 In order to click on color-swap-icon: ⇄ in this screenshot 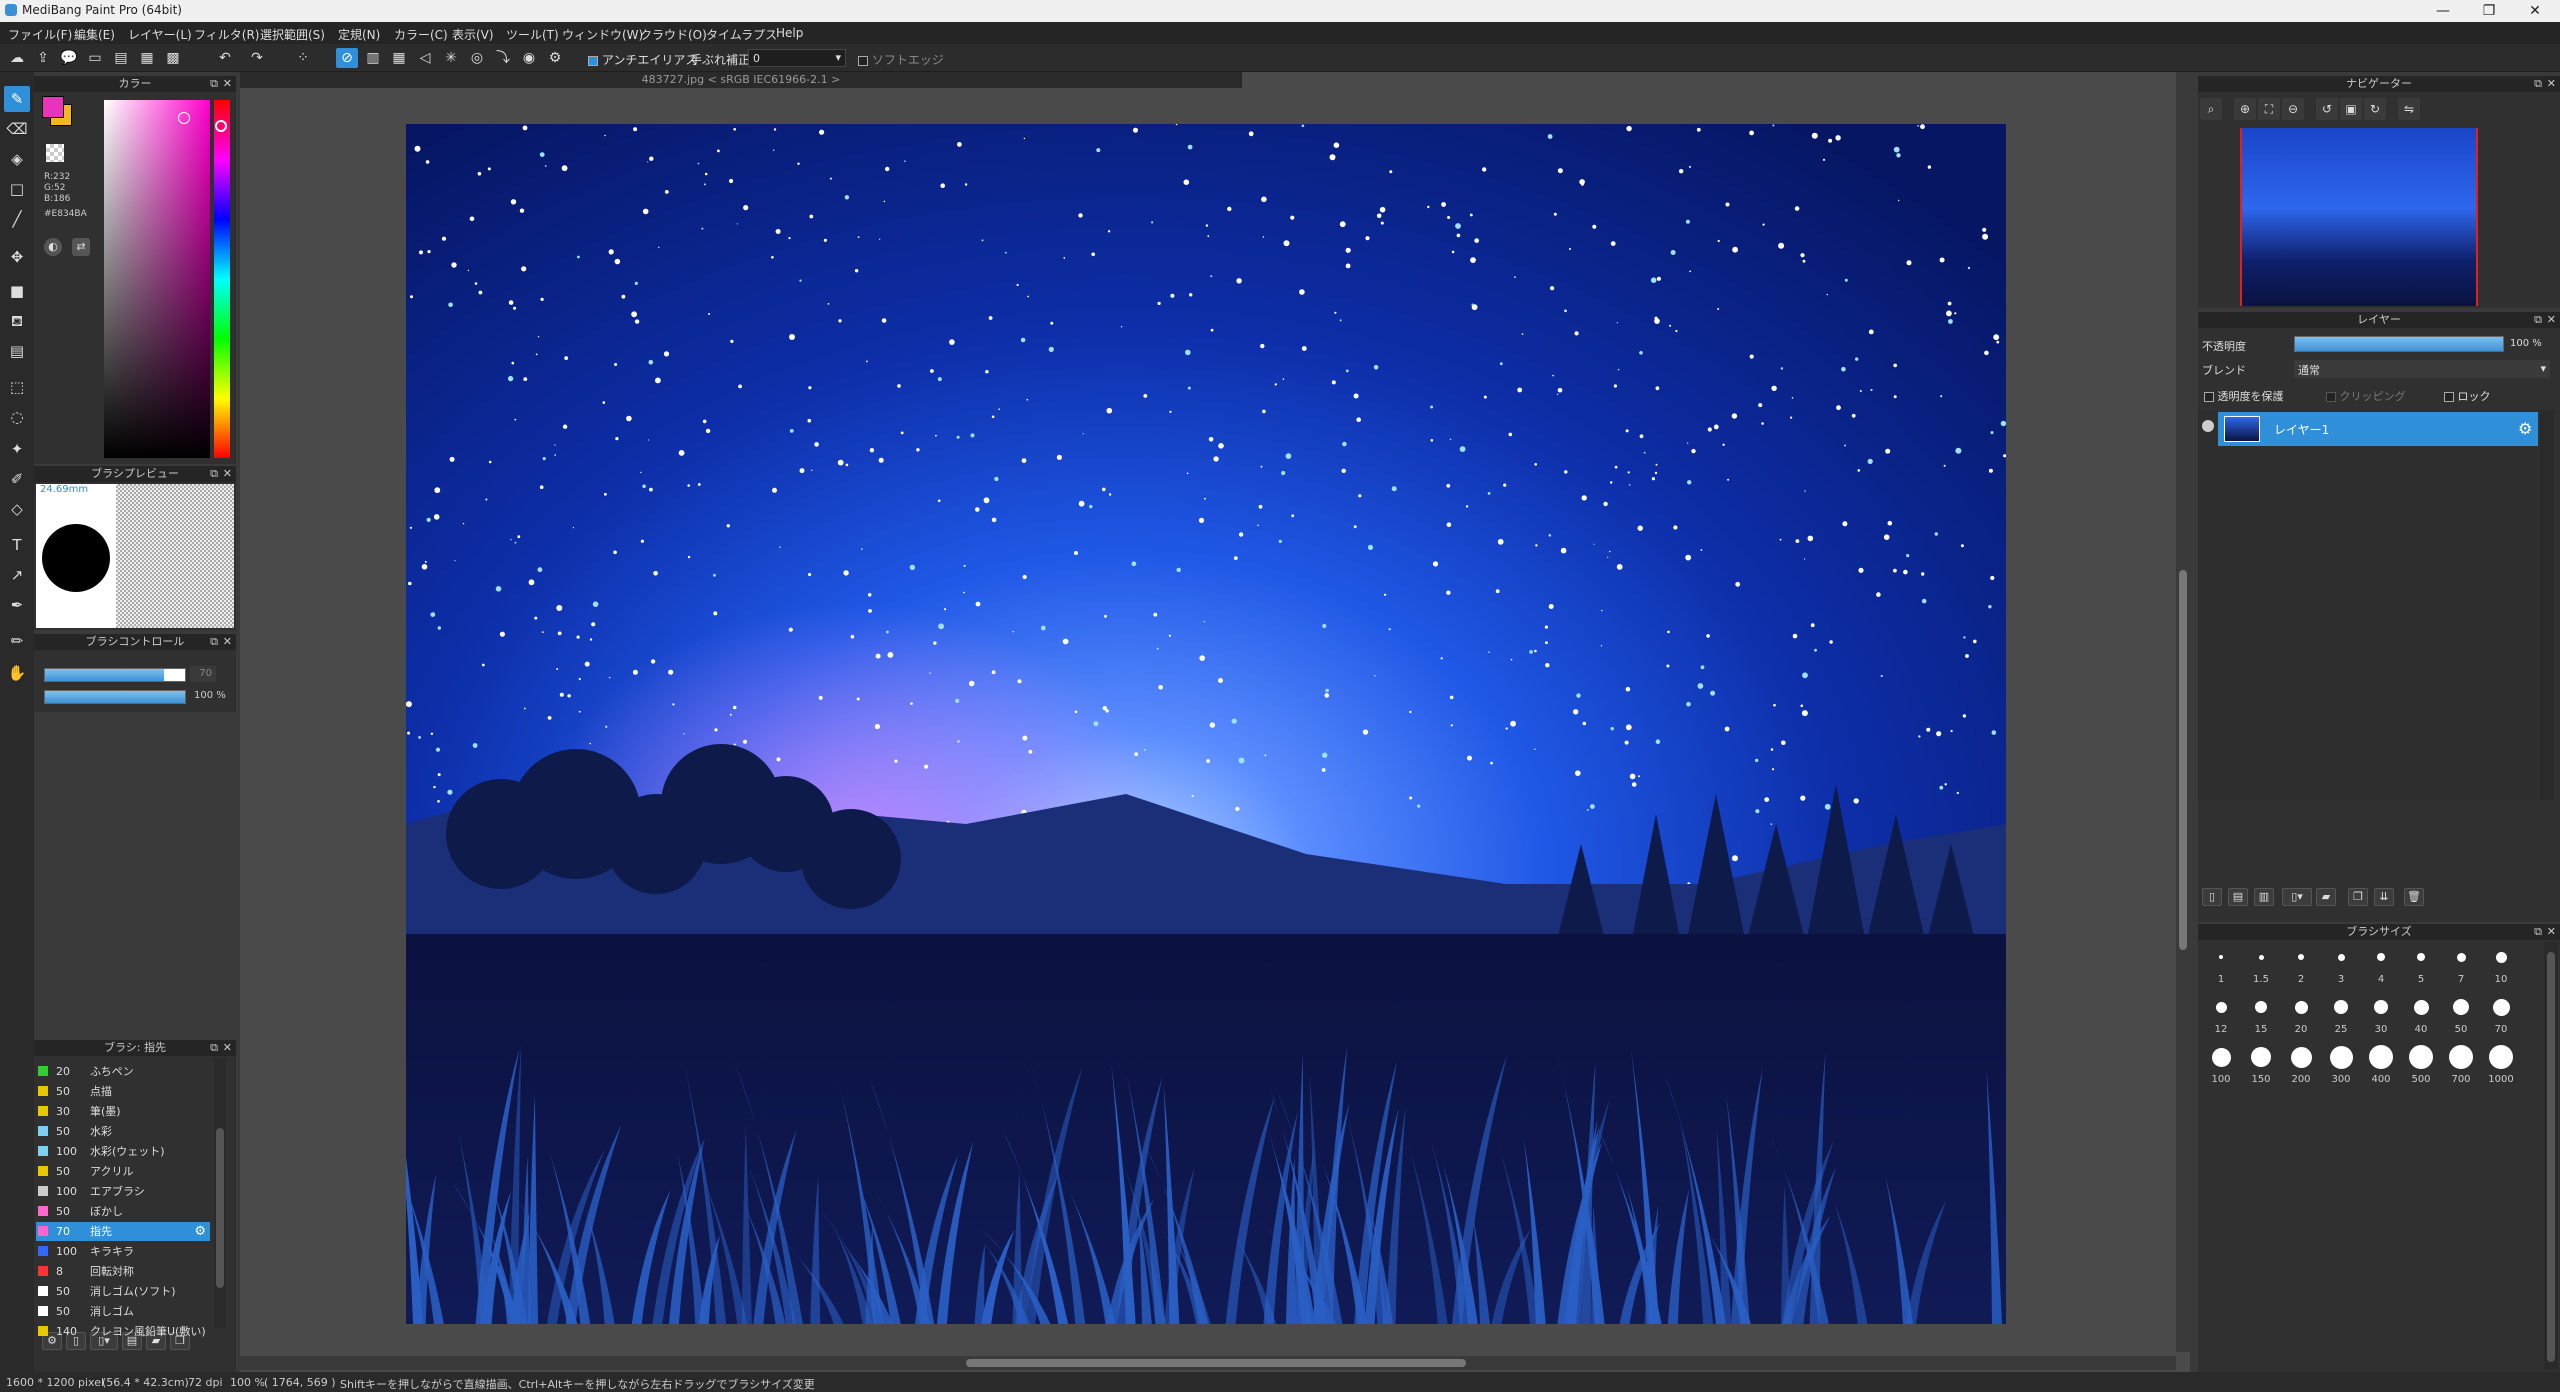, I will do `click(81, 247)`.